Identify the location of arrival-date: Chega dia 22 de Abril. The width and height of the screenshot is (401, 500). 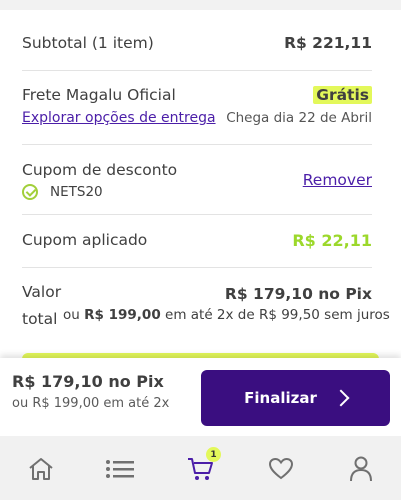
(299, 118).